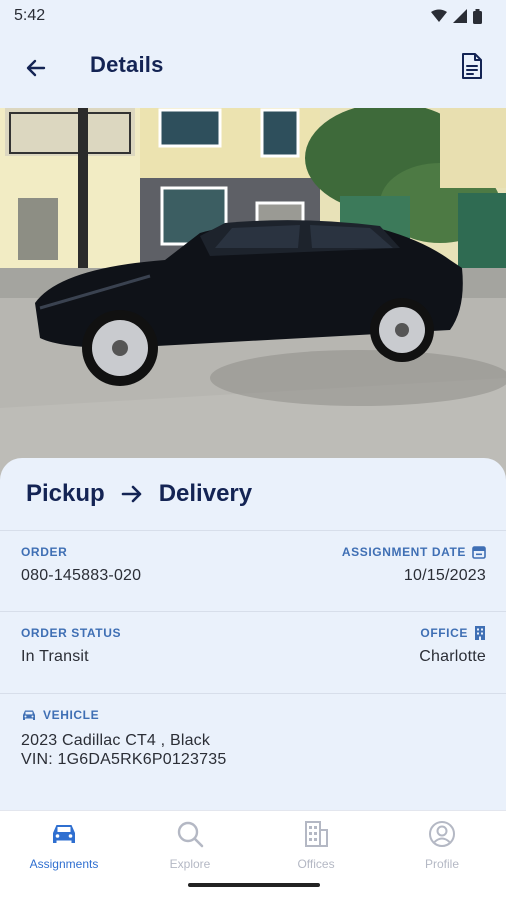 The height and width of the screenshot is (900, 506). What do you see at coordinates (480, 633) in the screenshot?
I see `building-small-icon` at bounding box center [480, 633].